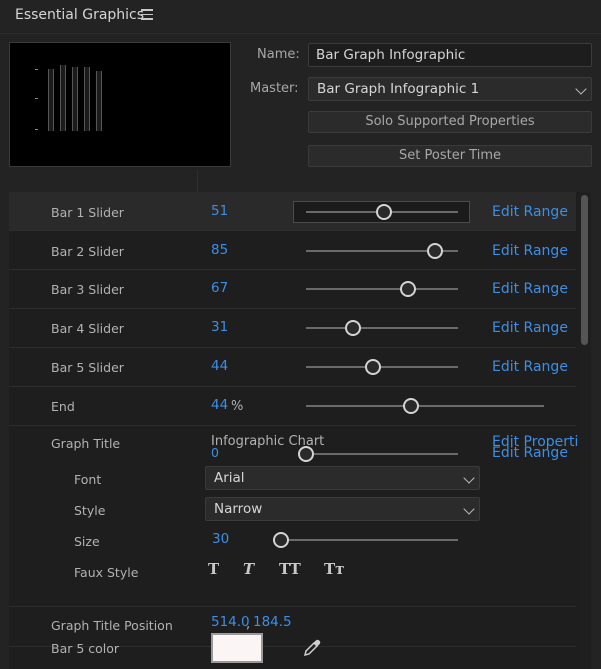 This screenshot has height=669, width=601. Describe the element at coordinates (410, 406) in the screenshot. I see `end-slider-knob` at that location.